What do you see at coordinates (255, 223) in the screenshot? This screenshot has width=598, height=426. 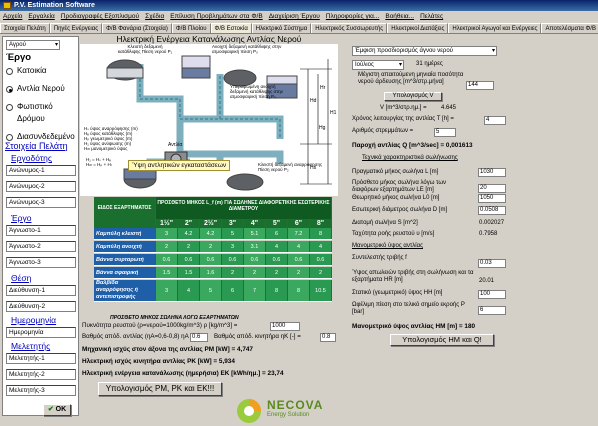 I see `table-col-header: 4"` at bounding box center [255, 223].